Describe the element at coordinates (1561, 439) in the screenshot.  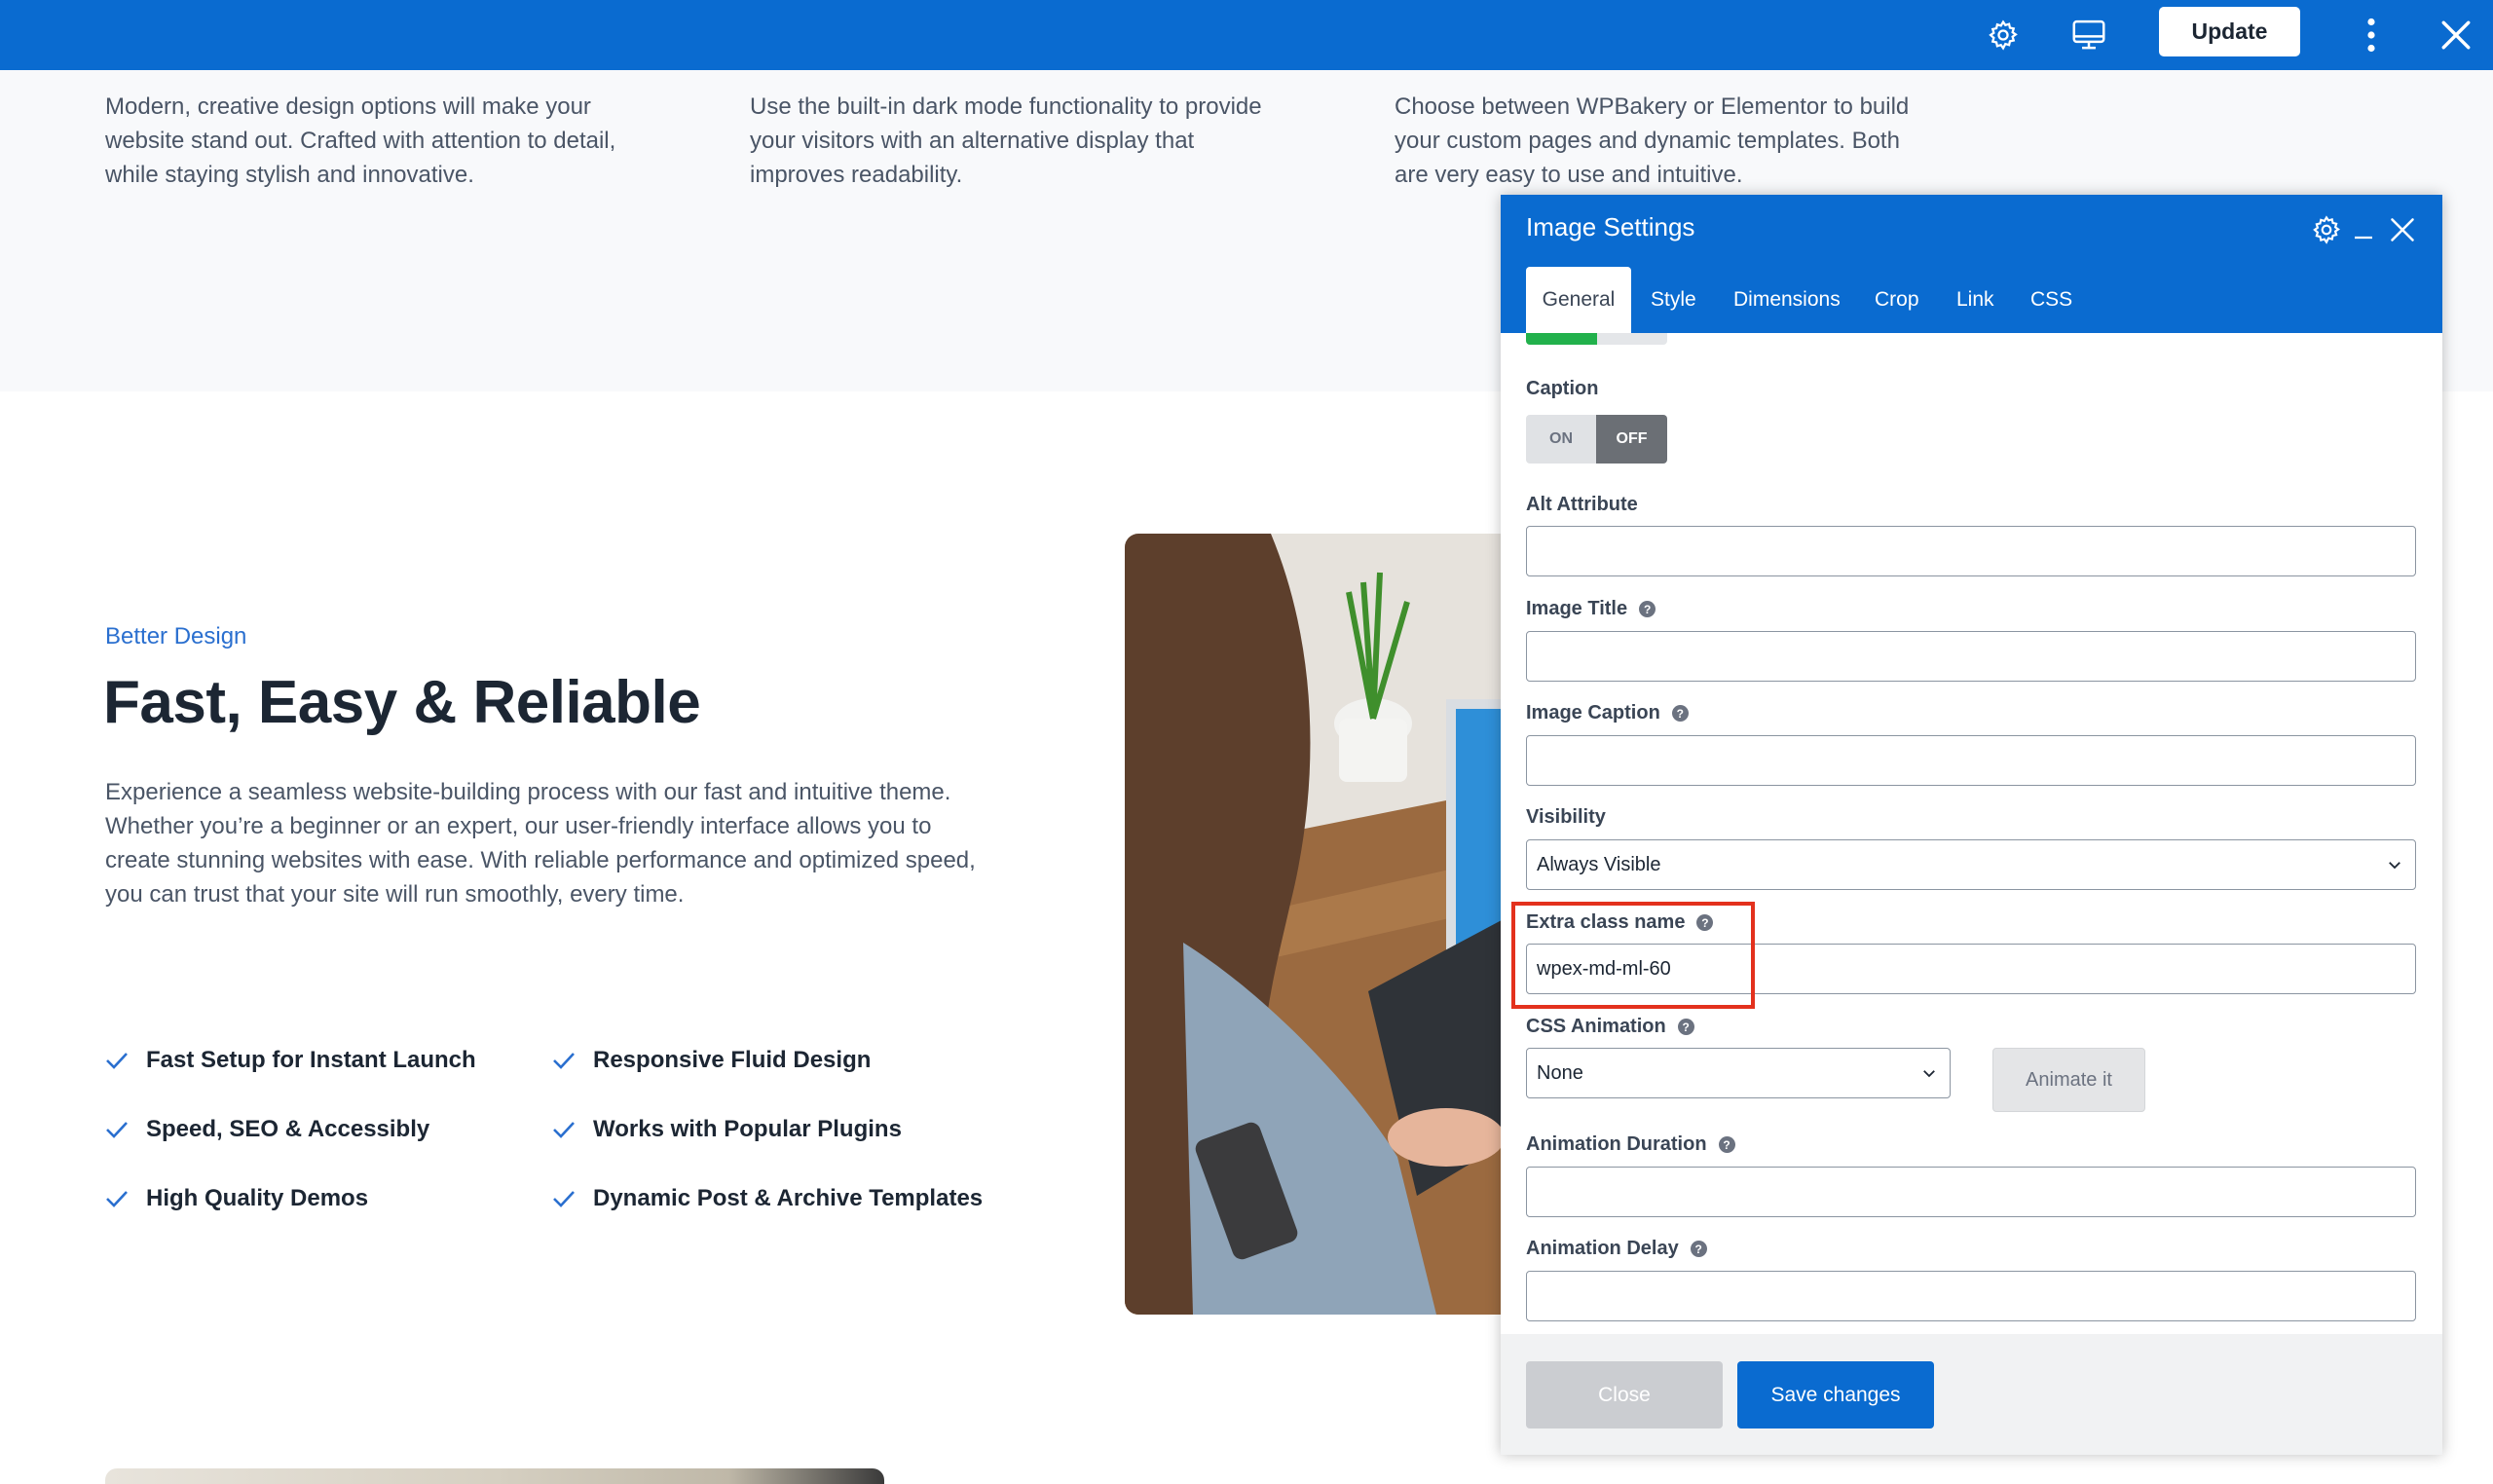
I see `toggle-on-option: ON` at that location.